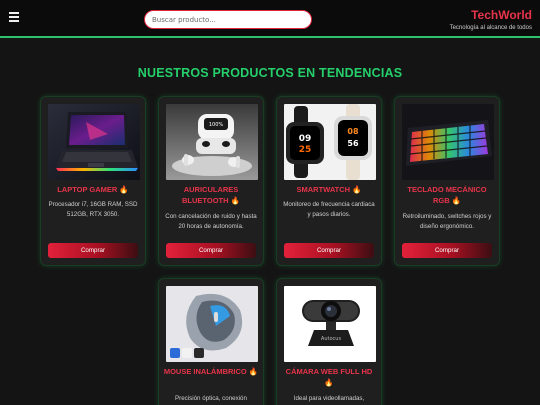 The width and height of the screenshot is (540, 405). I want to click on product-name: SMARTWATCH 🔥, so click(329, 189).